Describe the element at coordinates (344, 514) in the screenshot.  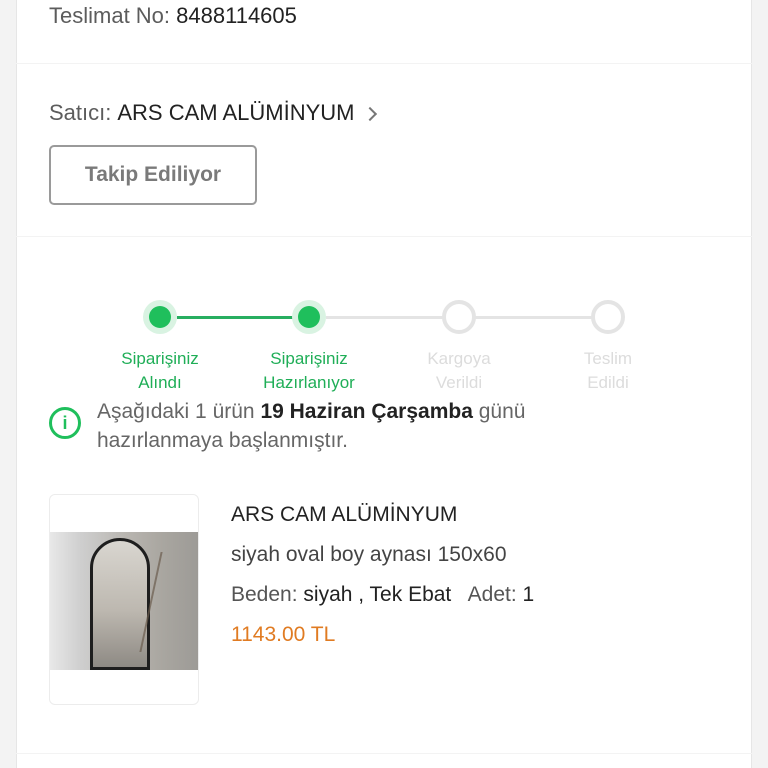
I see `product-brand: ARS CAM ALÜMİNYUM` at that location.